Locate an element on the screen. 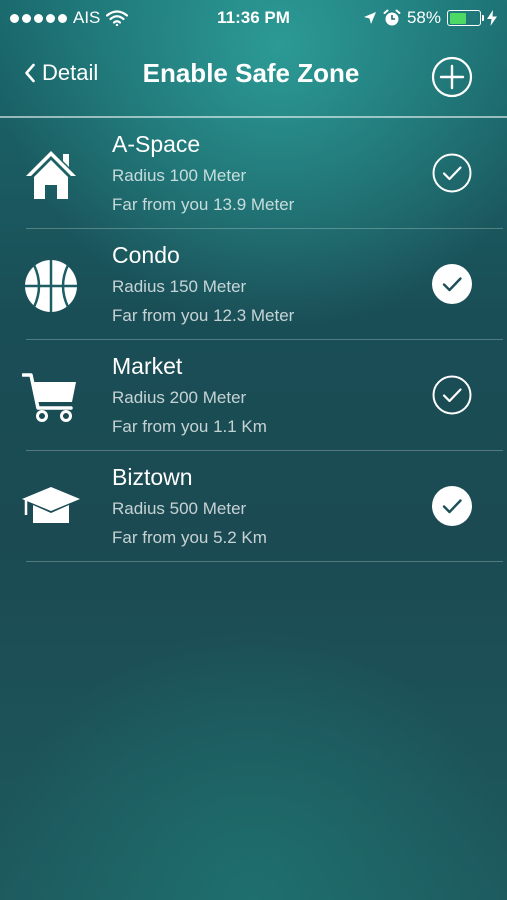  page-title-text: Enable Safe Zone is located at coordinates (251, 73).